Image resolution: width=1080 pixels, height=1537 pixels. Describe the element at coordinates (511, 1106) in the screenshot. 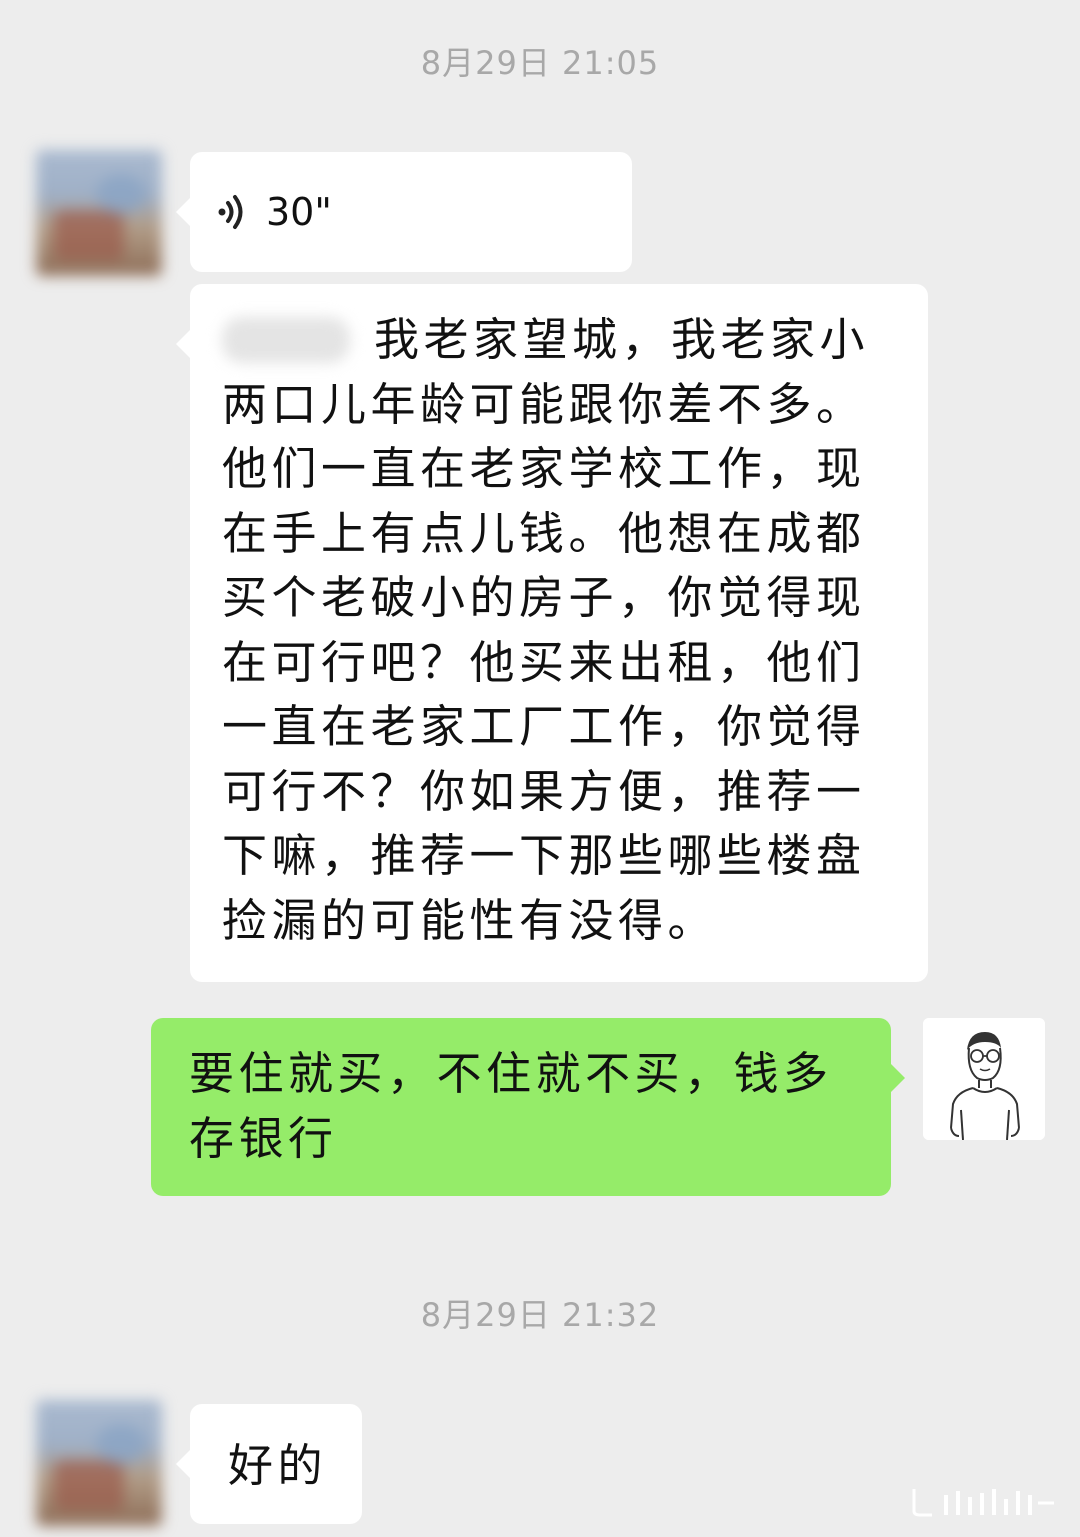

I see `message-text: 要住就买，不住就不买，钱多存银行` at that location.